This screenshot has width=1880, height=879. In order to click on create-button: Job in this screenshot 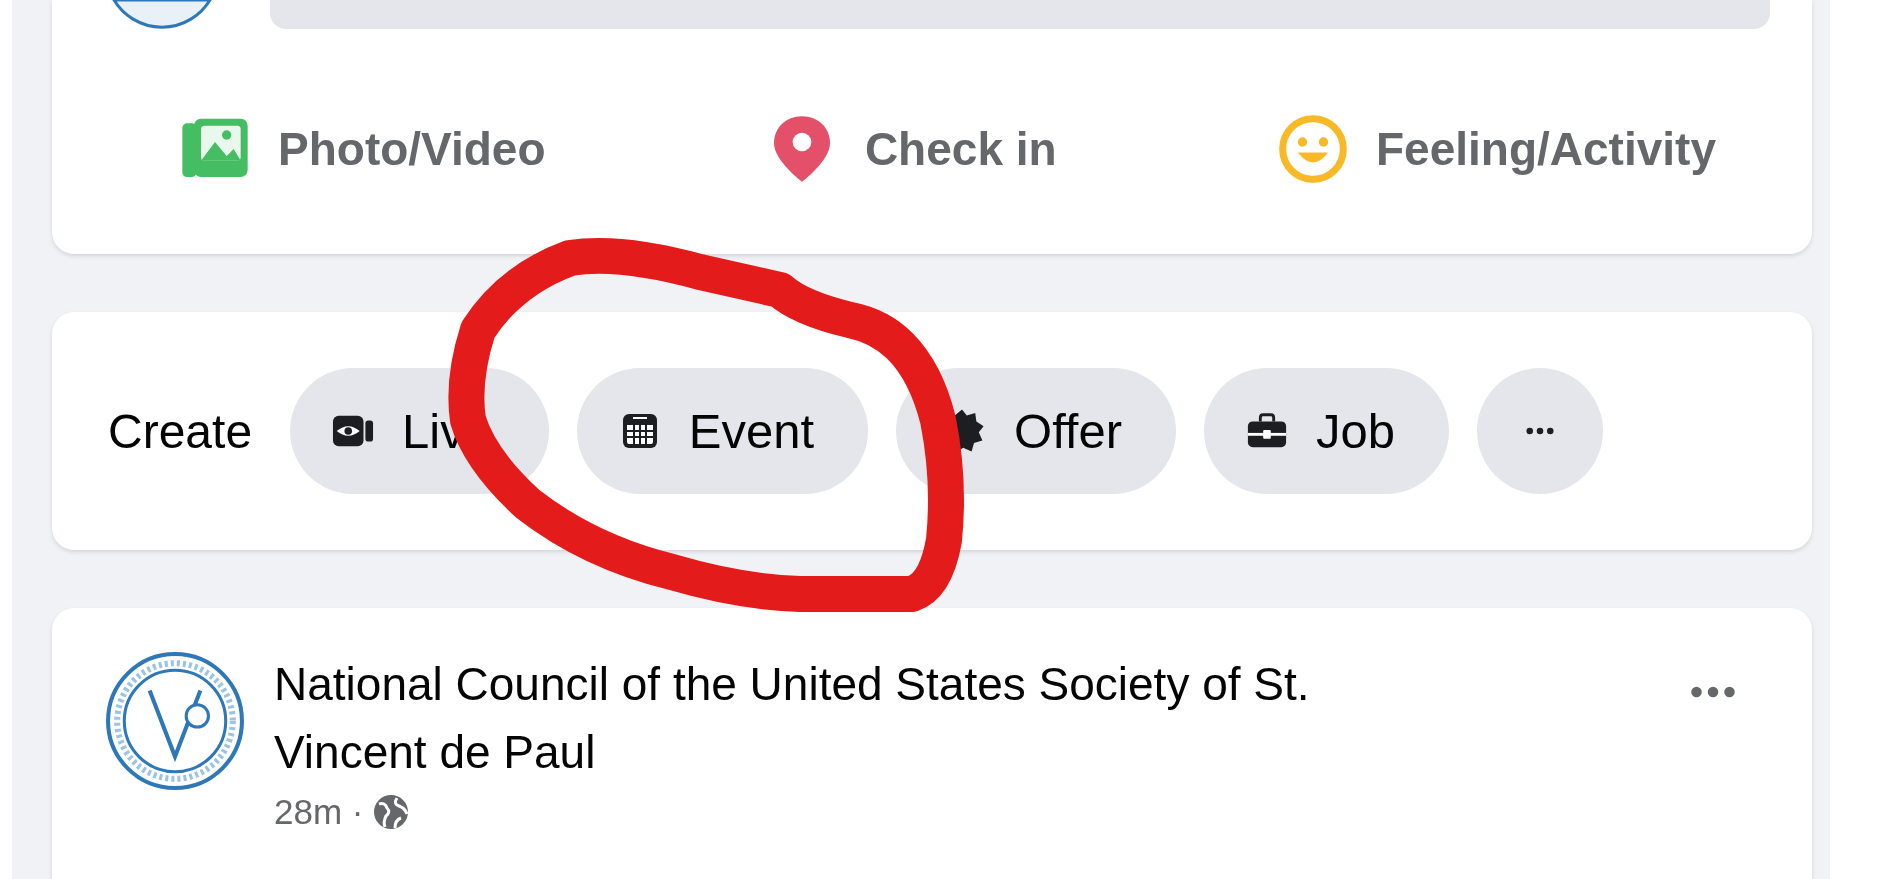, I will do `click(1327, 431)`.